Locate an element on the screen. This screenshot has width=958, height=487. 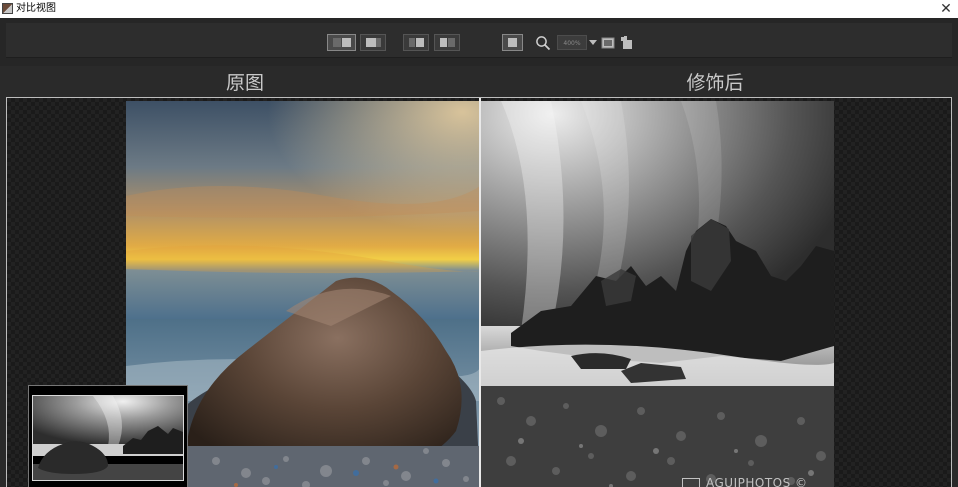
zoom-level-field: 400% is located at coordinates (572, 42).